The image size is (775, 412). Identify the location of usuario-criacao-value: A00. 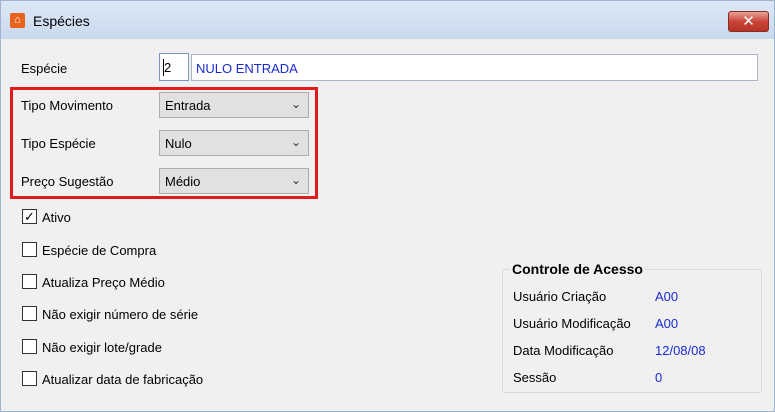
(667, 296).